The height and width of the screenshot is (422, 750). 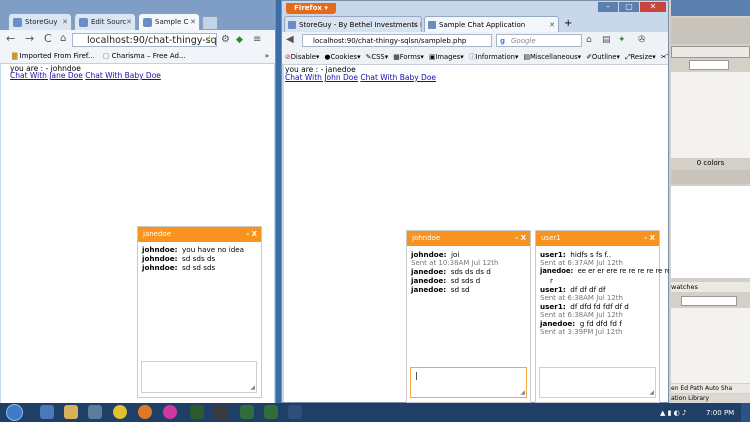 What do you see at coordinates (696, 388) in the screenshot?
I see `tab-path: Path` at bounding box center [696, 388].